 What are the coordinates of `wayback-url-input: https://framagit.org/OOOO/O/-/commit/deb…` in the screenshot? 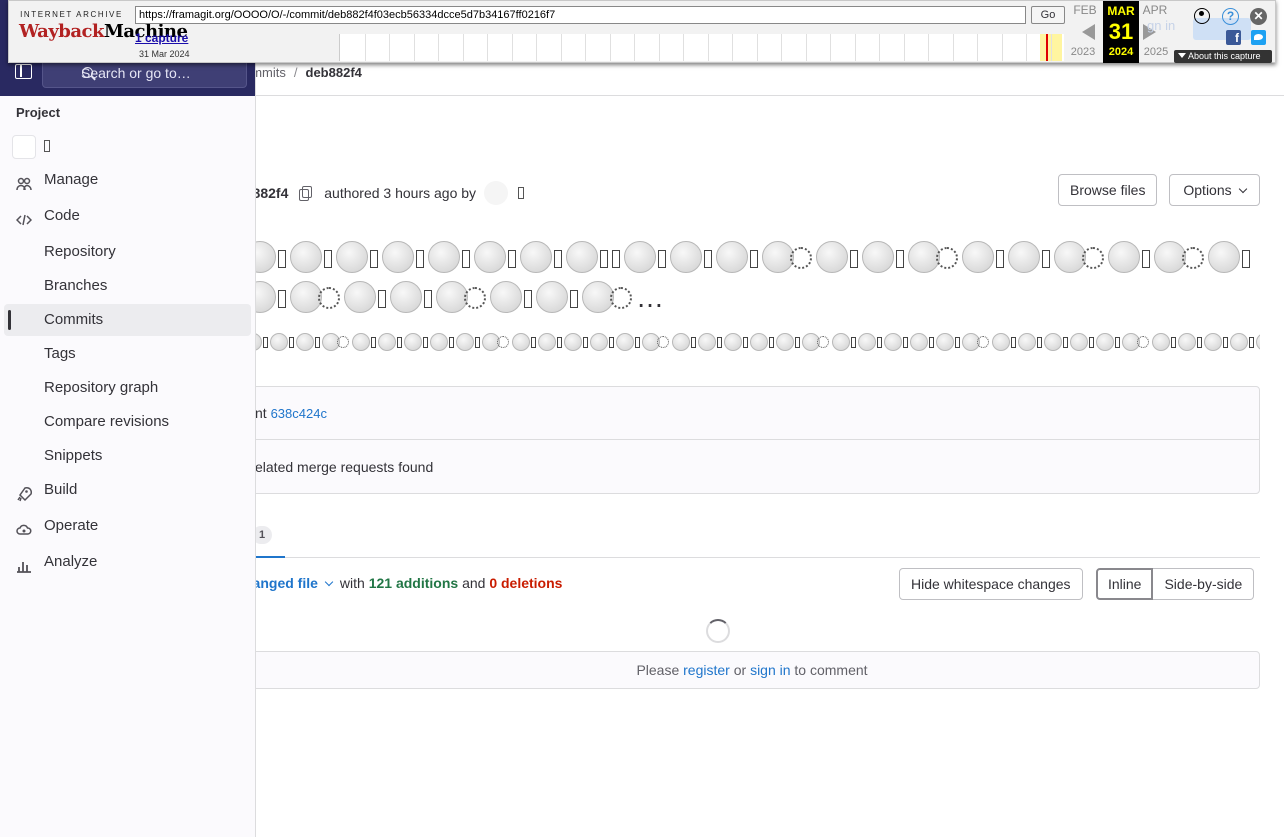 It's located at (580, 15).